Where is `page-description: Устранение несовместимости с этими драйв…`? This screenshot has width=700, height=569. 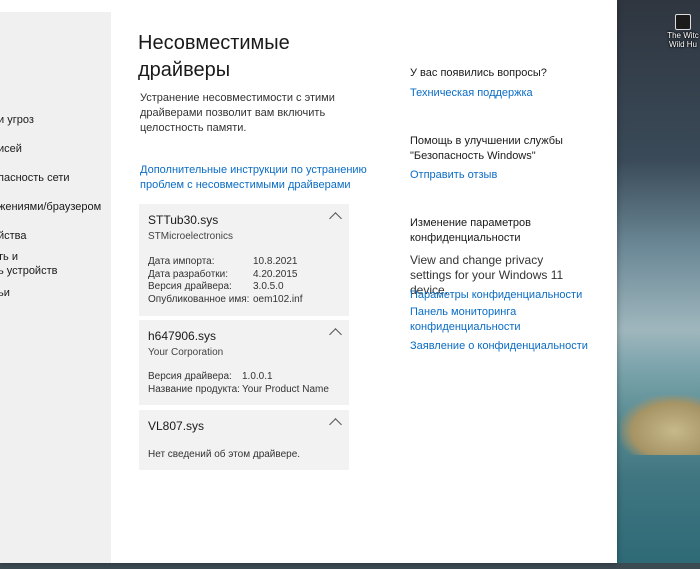 page-description: Устранение несовместимости с этими драйв… is located at coordinates (237, 113).